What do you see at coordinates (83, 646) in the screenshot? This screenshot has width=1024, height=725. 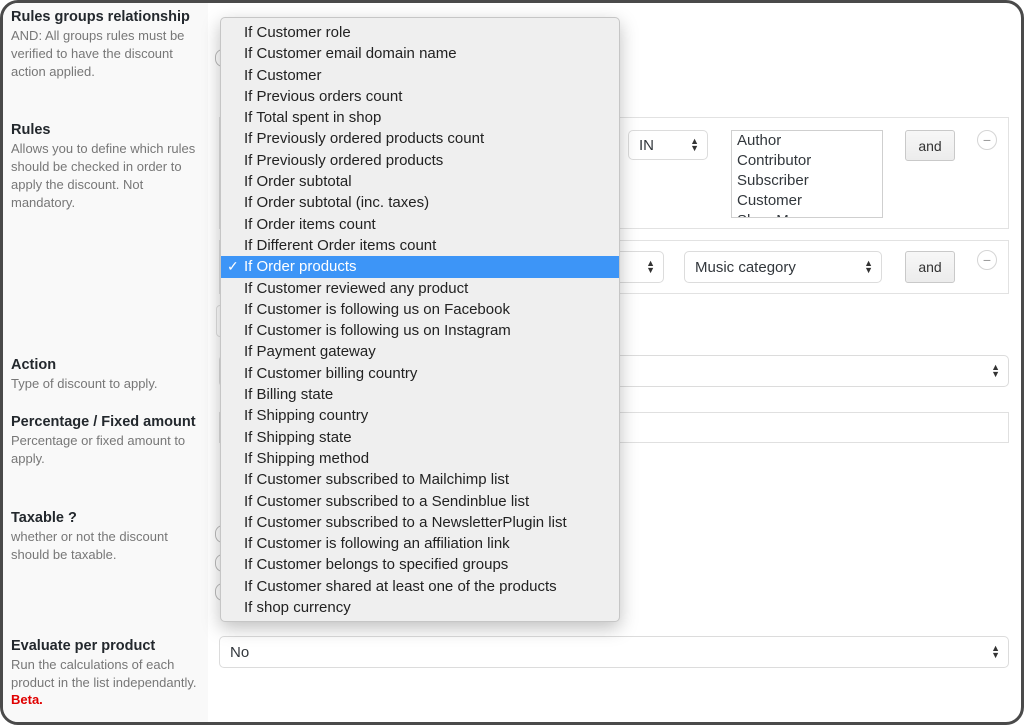 I see `section-title: Evaluate per product` at bounding box center [83, 646].